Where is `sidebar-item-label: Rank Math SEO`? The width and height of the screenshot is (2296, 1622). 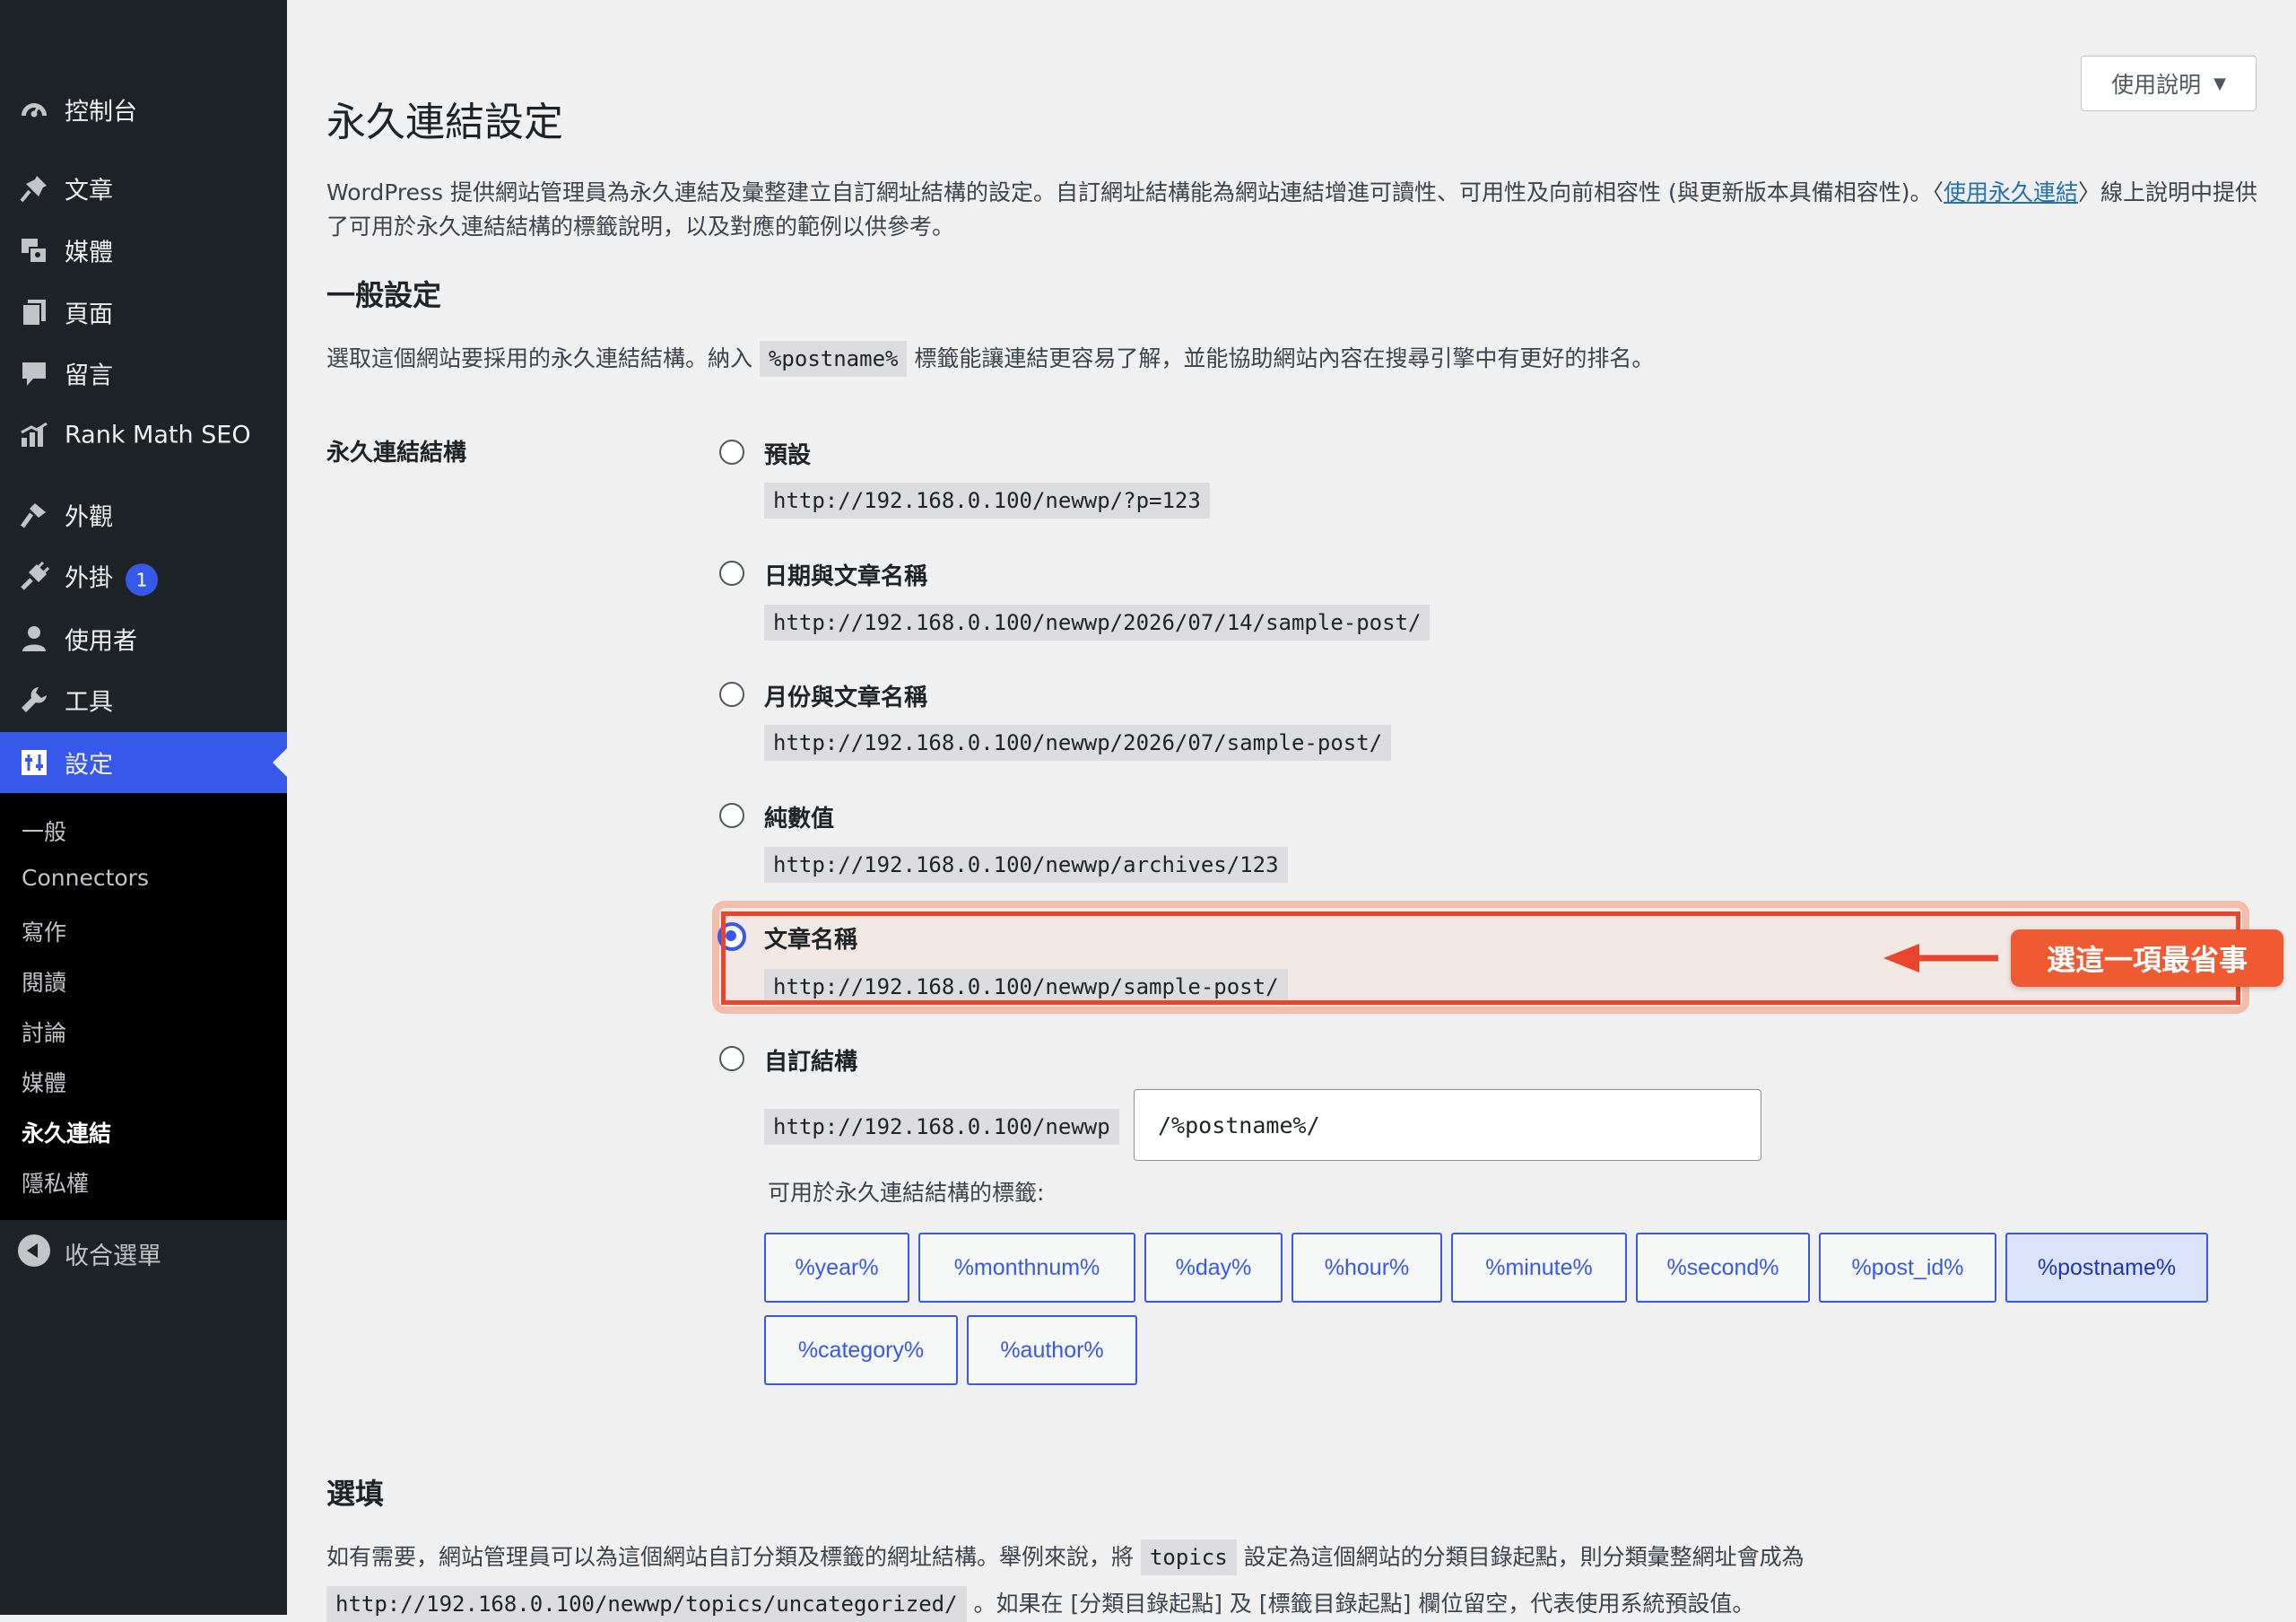 sidebar-item-label: Rank Math SEO is located at coordinates (158, 435).